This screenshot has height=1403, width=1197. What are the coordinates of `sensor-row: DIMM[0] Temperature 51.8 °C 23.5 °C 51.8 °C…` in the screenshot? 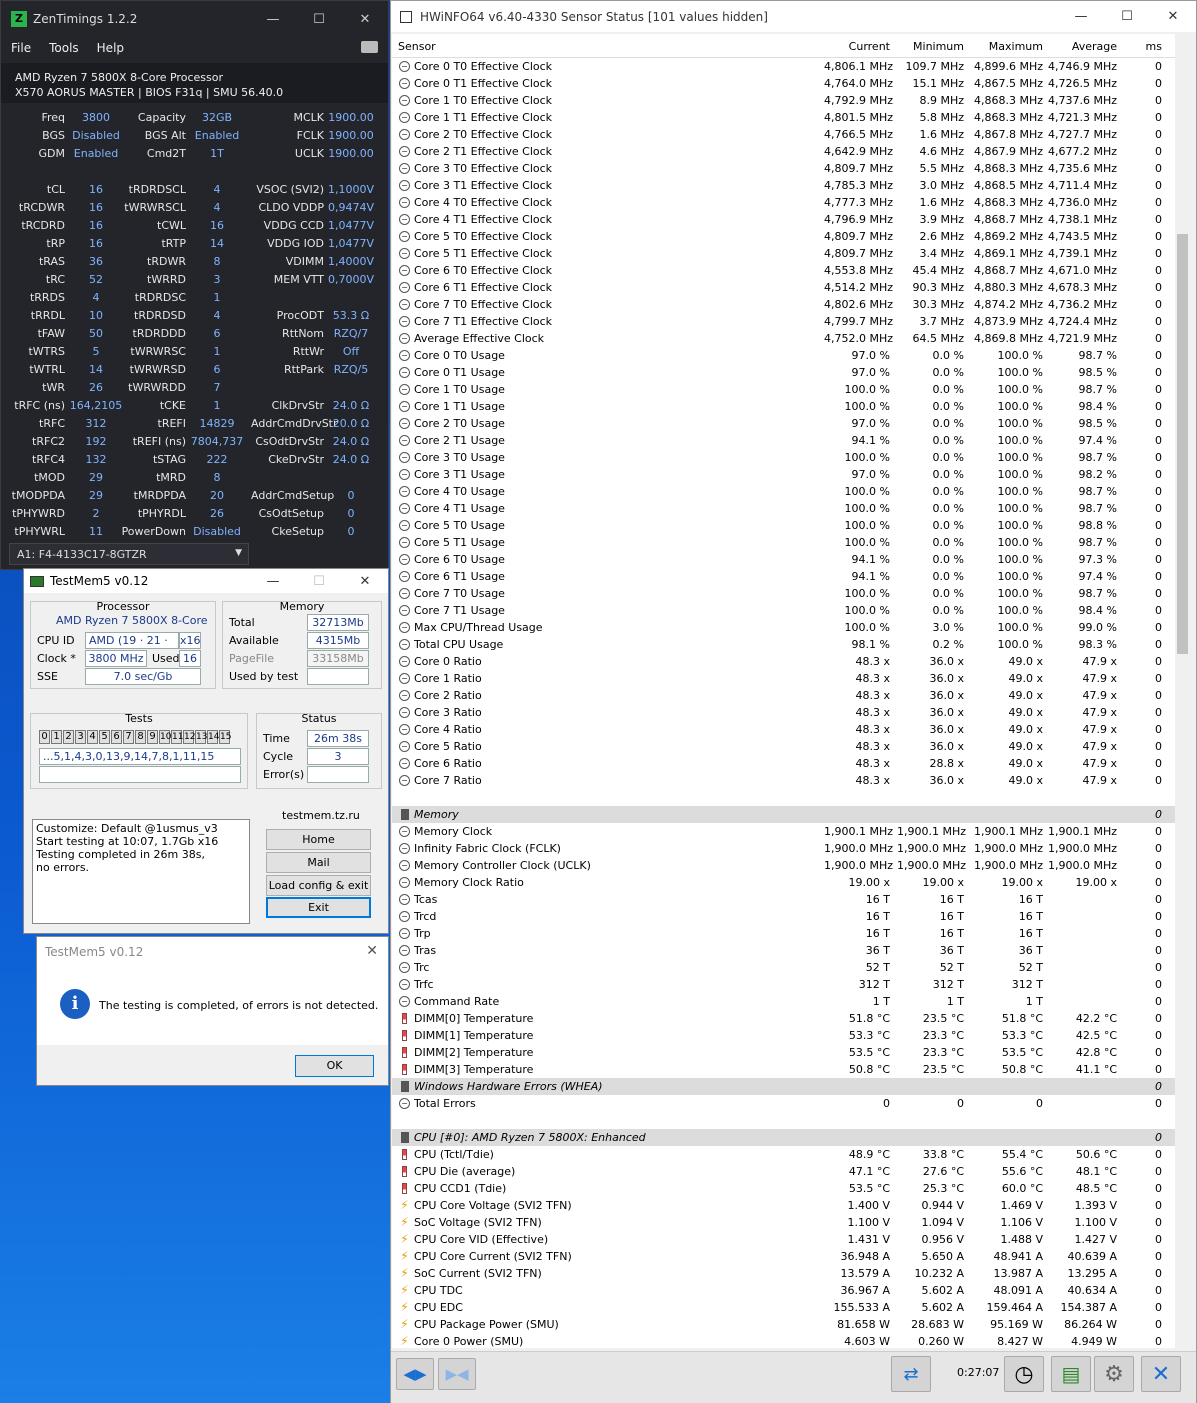 It's located at (786, 1018).